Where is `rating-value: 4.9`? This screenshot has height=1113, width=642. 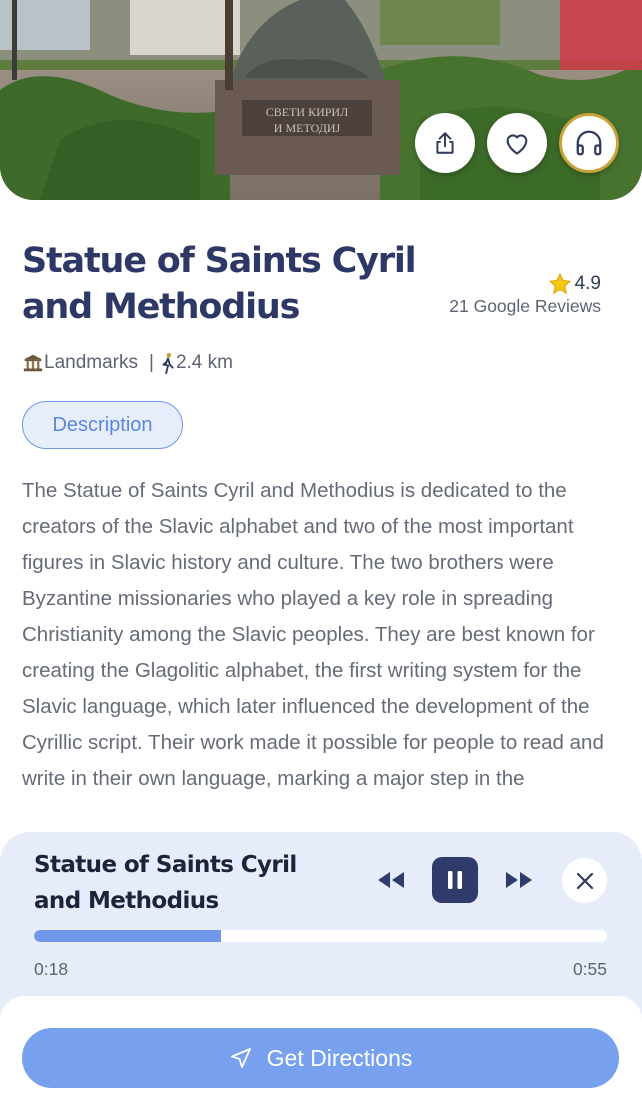
rating-value: 4.9 is located at coordinates (587, 283).